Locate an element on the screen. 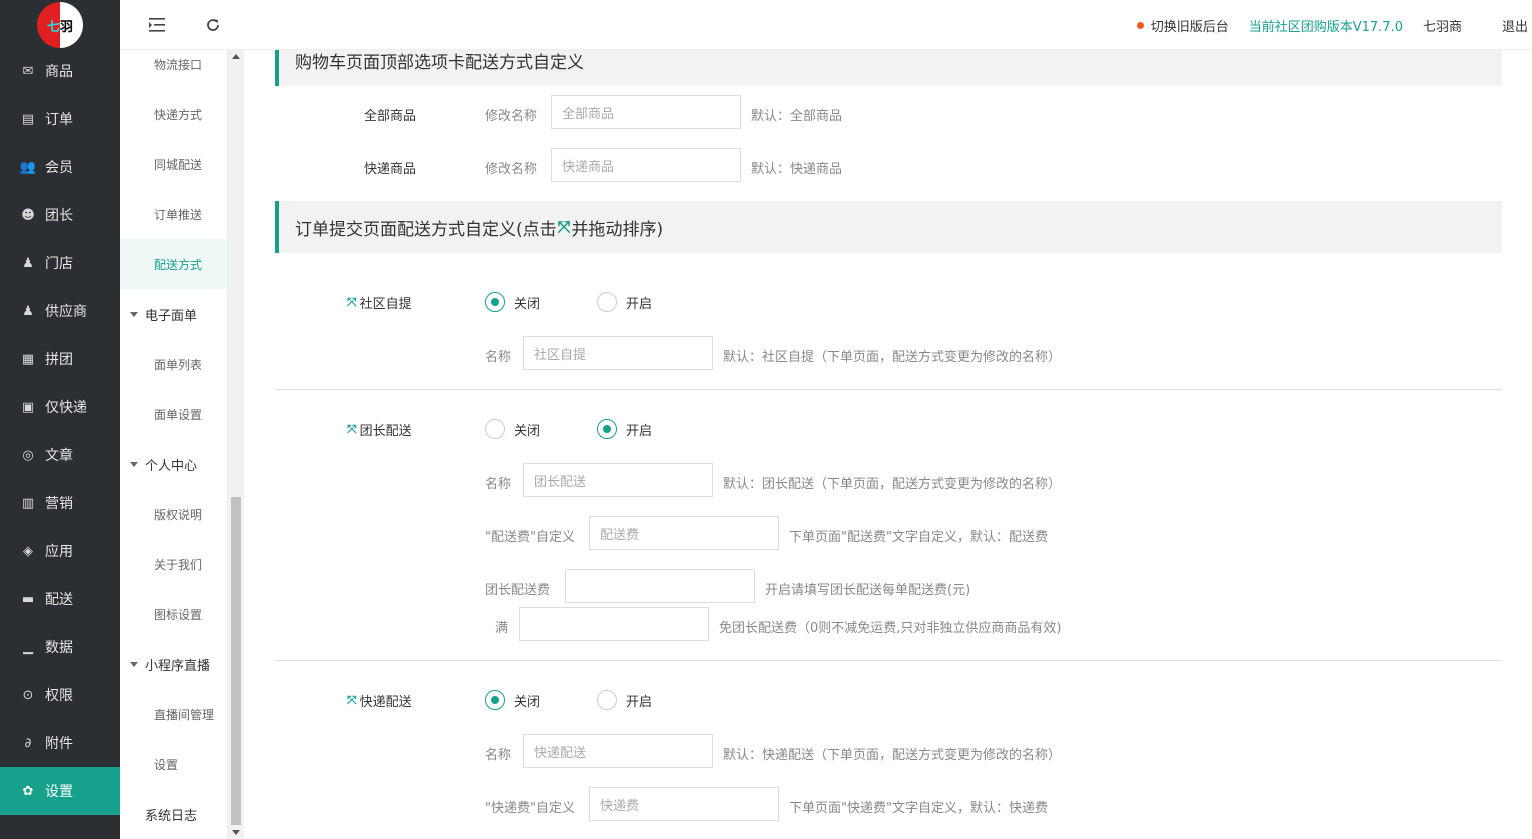 Image resolution: width=1532 pixels, height=839 pixels. group-buy-icon: ▦ is located at coordinates (28, 359).